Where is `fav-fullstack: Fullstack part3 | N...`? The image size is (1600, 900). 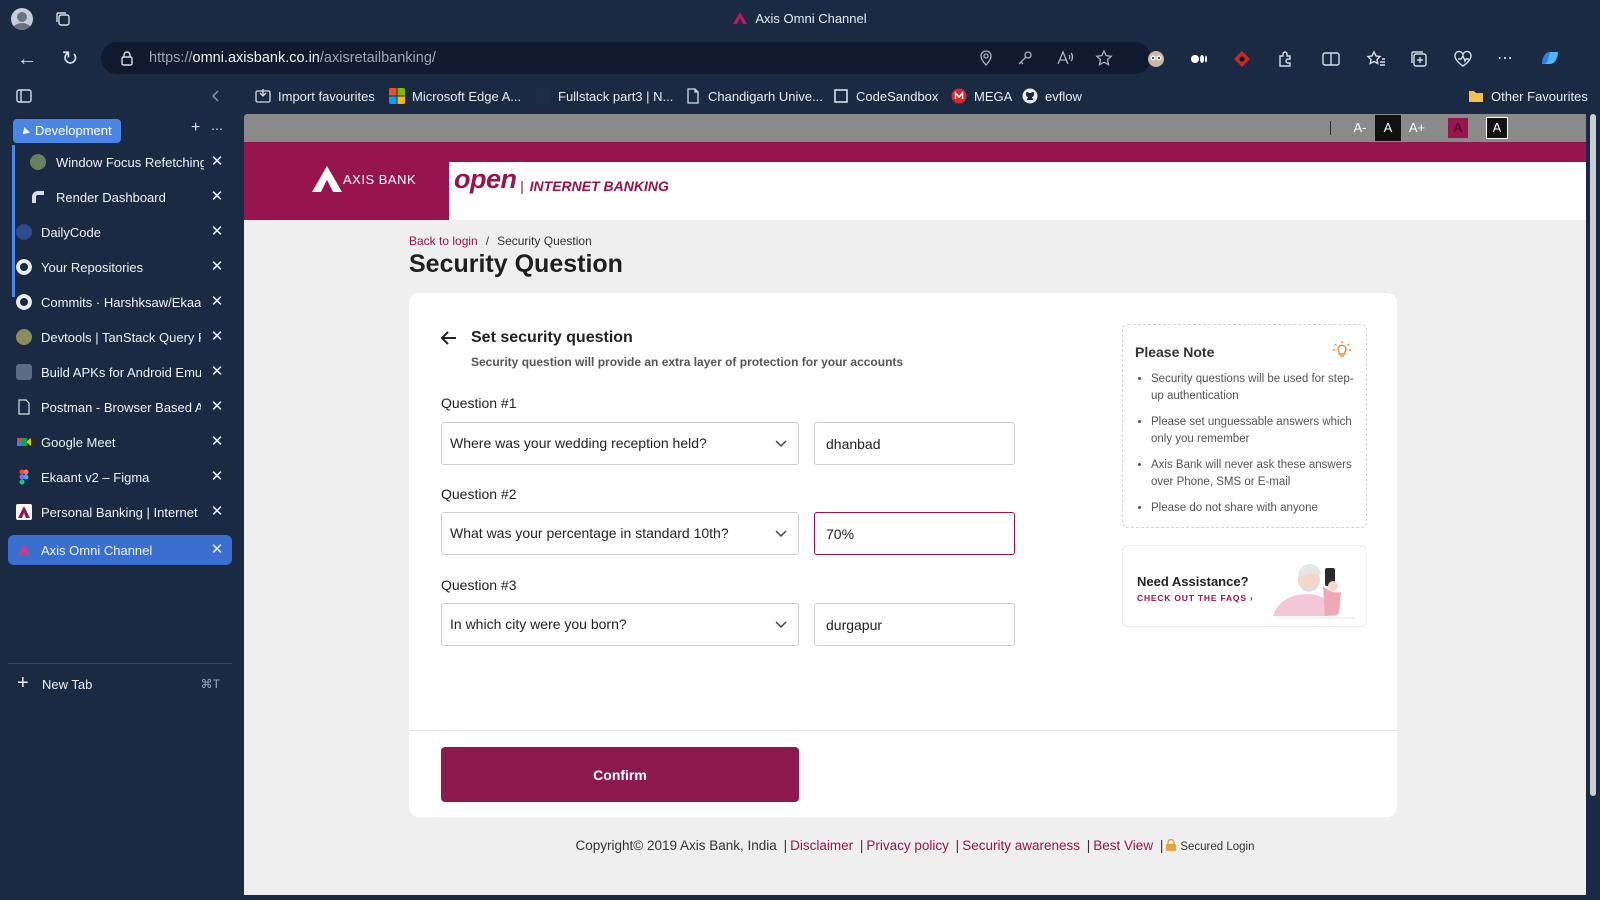
fav-fullstack: Fullstack part3 | N... is located at coordinates (604, 97).